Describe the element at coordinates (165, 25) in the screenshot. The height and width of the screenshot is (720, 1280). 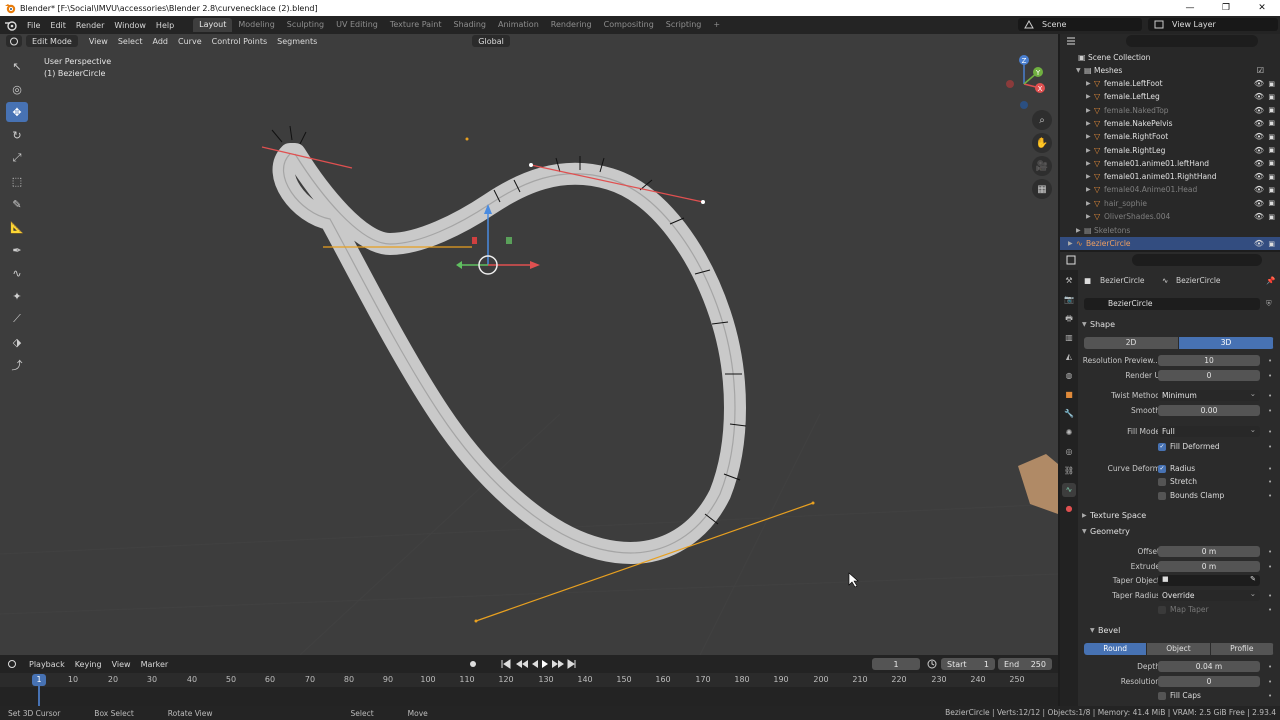
I see `menu-help: Help` at that location.